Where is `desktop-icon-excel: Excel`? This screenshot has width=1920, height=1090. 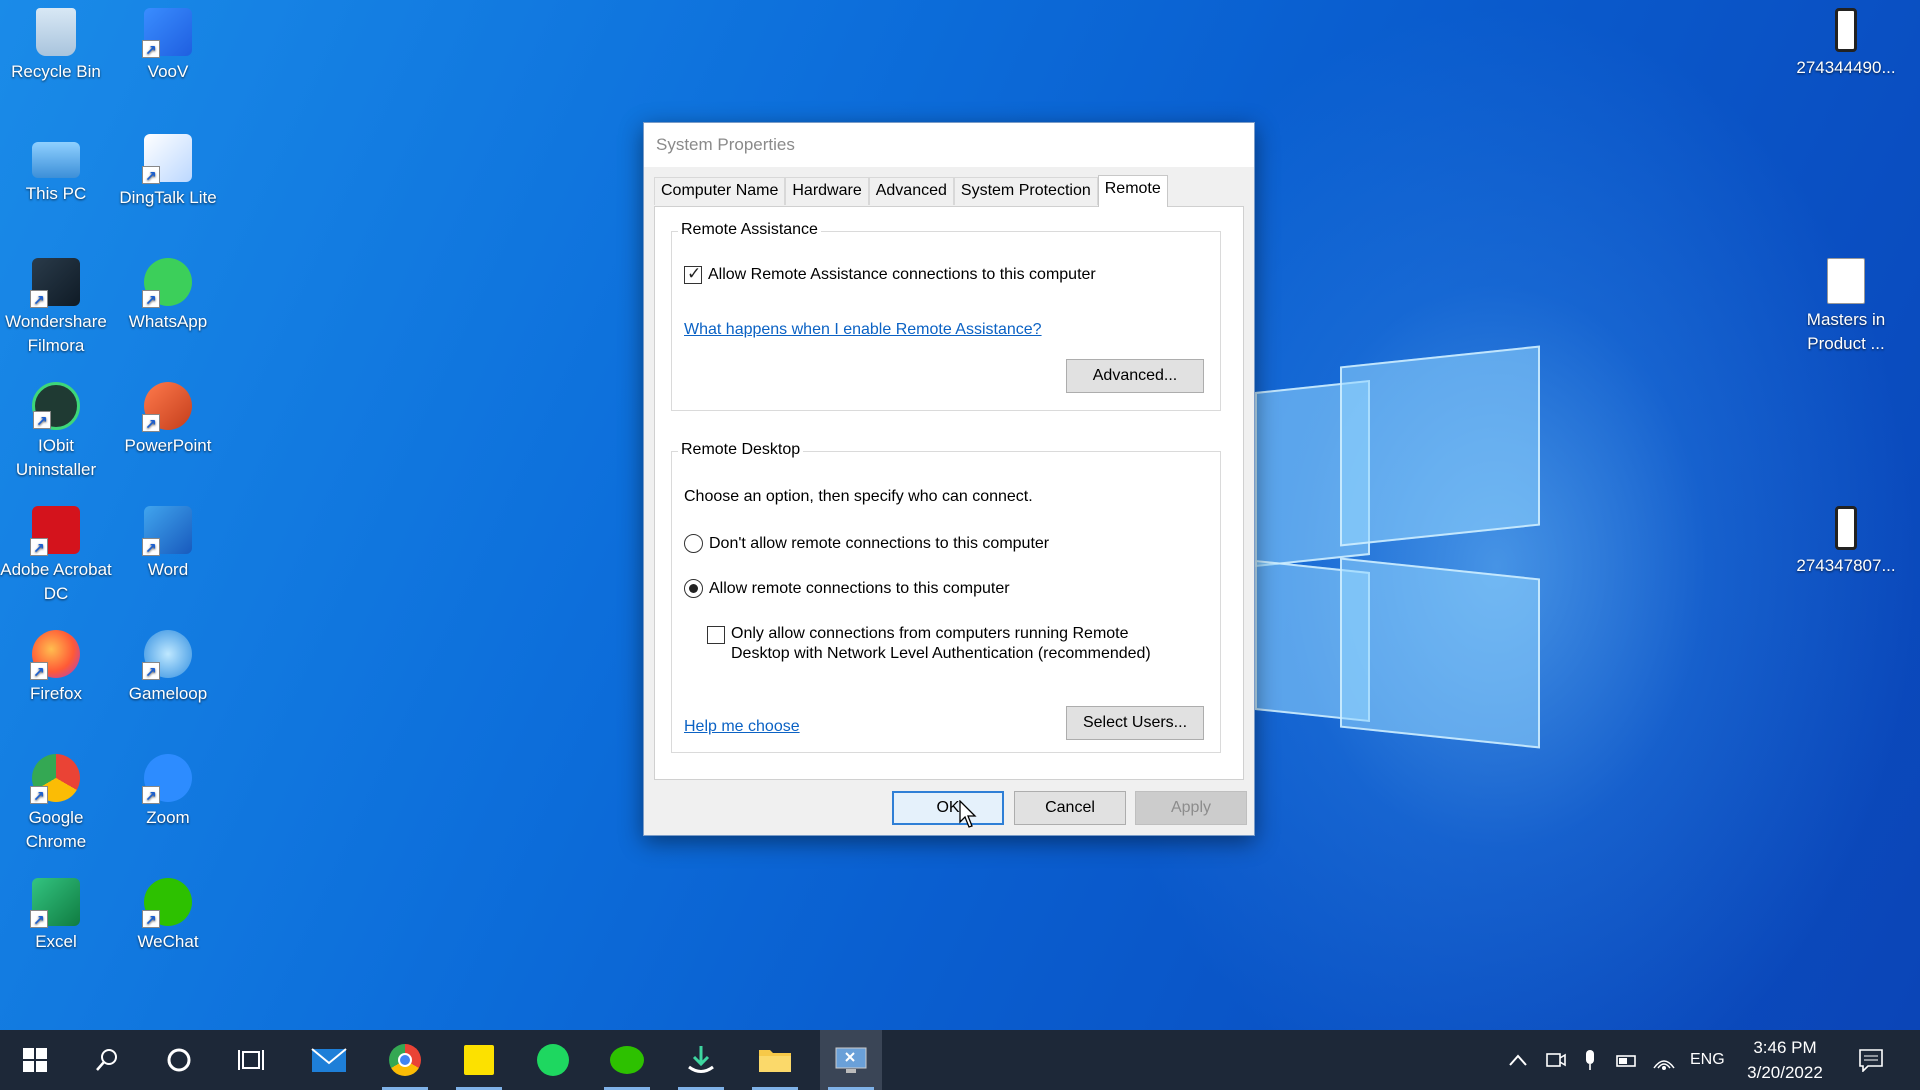 desktop-icon-excel: Excel is located at coordinates (56, 916).